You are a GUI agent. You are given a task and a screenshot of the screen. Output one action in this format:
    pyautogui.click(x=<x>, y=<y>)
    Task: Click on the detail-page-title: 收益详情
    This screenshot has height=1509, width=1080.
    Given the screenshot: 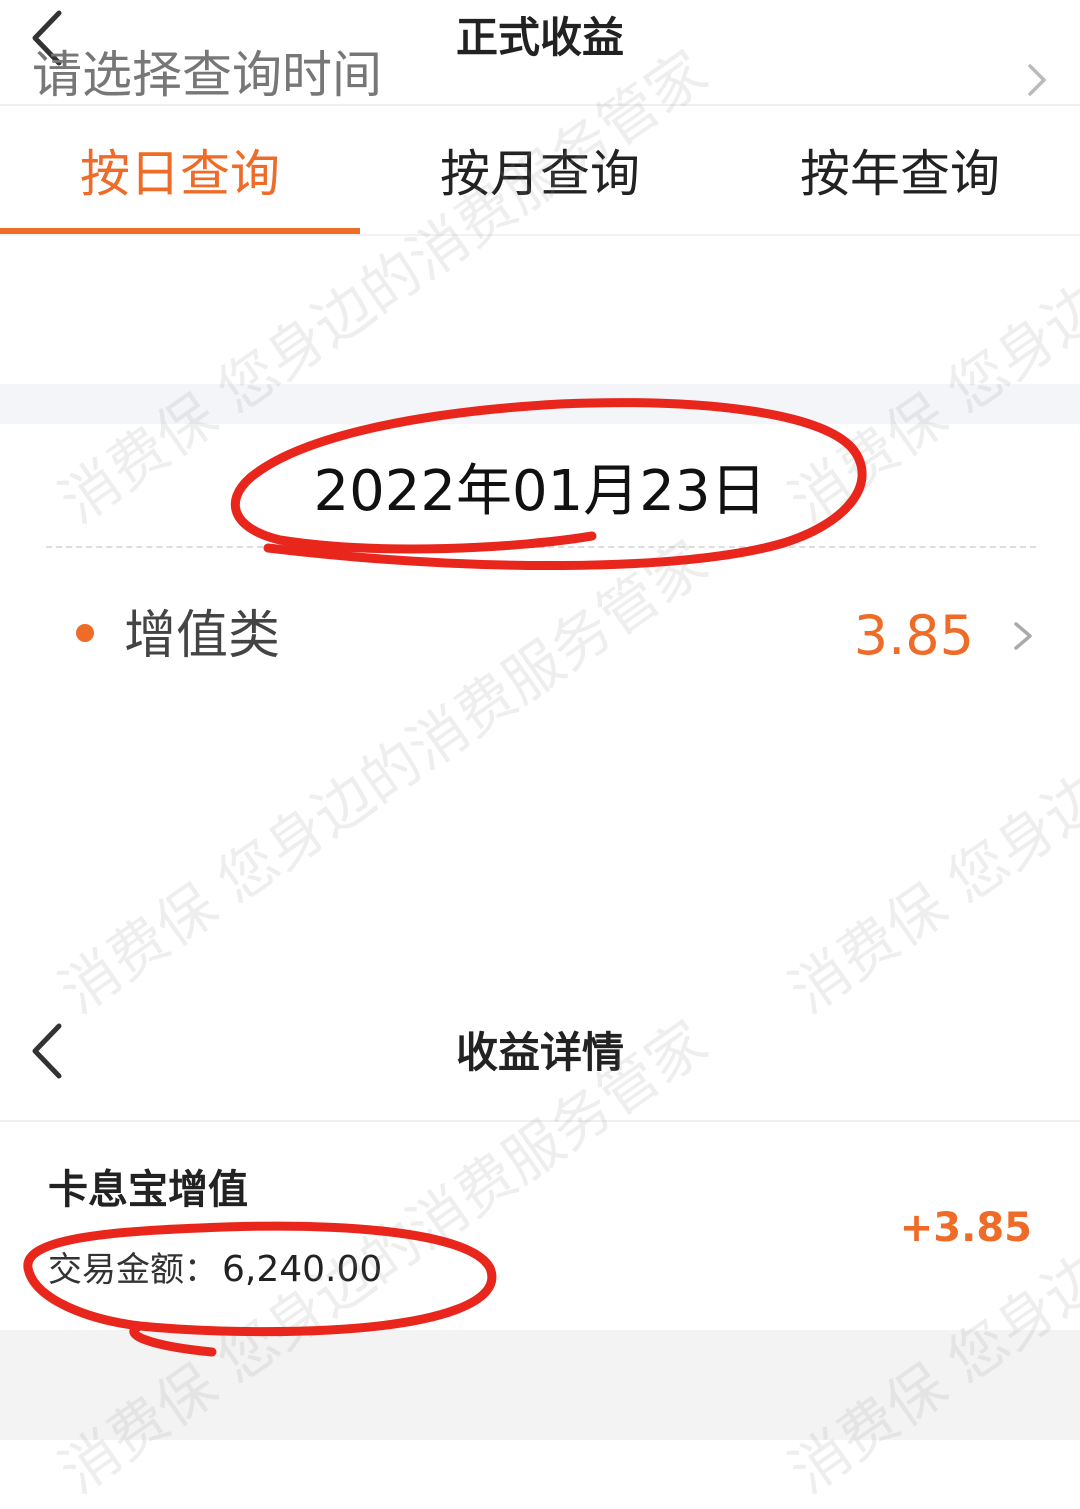 What is the action you would take?
    pyautogui.click(x=539, y=1052)
    